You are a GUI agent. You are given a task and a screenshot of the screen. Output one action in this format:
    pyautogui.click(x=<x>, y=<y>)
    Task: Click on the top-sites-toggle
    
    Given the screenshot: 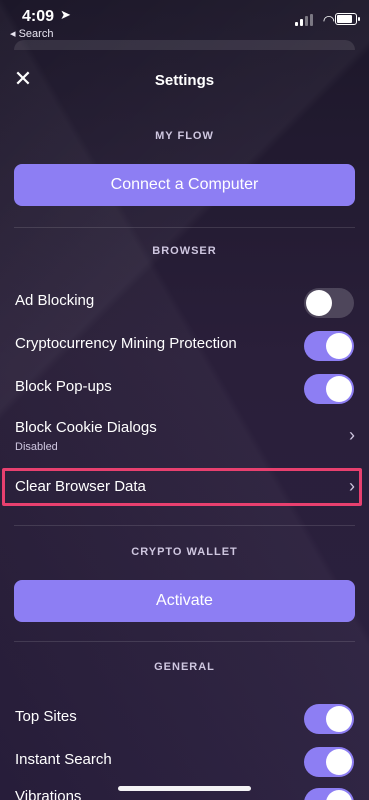 What is the action you would take?
    pyautogui.click(x=329, y=719)
    